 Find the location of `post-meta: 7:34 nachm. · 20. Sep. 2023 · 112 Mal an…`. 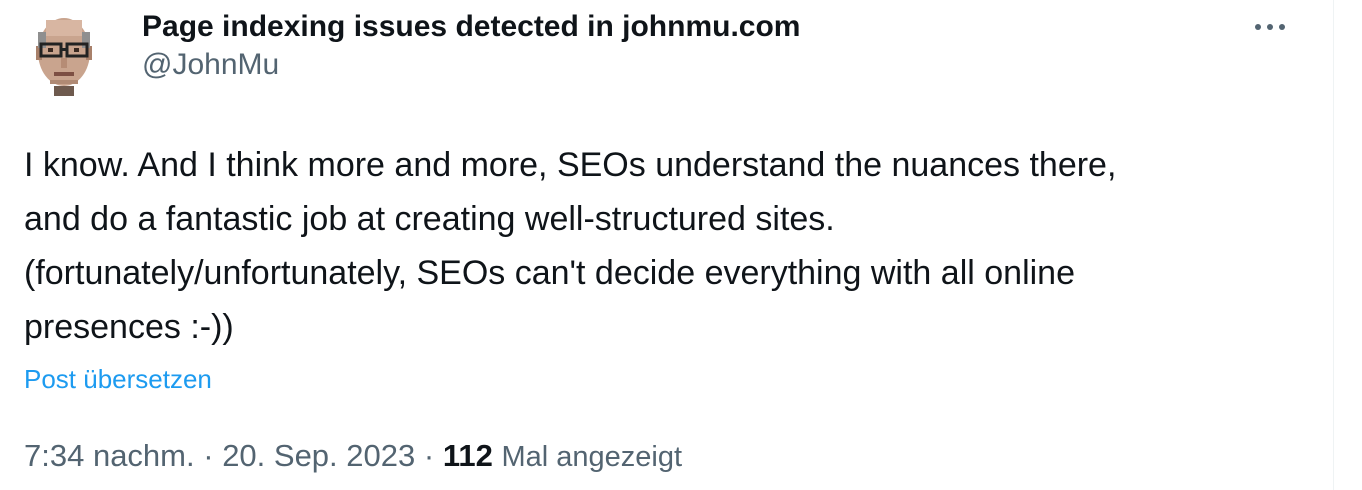

post-meta: 7:34 nachm. · 20. Sep. 2023 · 112 Mal an… is located at coordinates (353, 456).